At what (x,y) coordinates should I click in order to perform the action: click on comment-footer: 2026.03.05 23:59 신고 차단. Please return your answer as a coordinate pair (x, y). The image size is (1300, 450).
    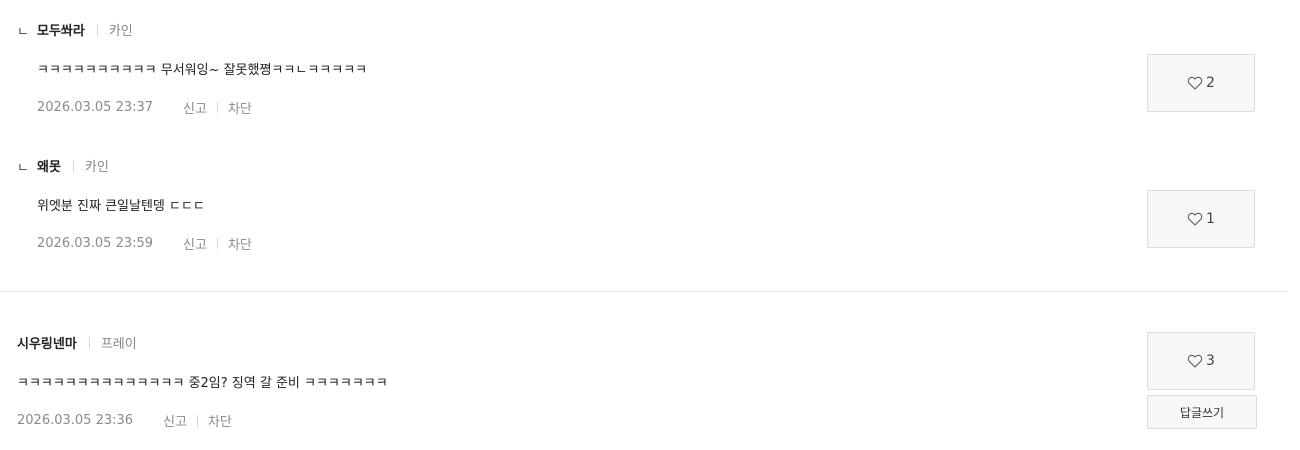
    Looking at the image, I should click on (144, 243).